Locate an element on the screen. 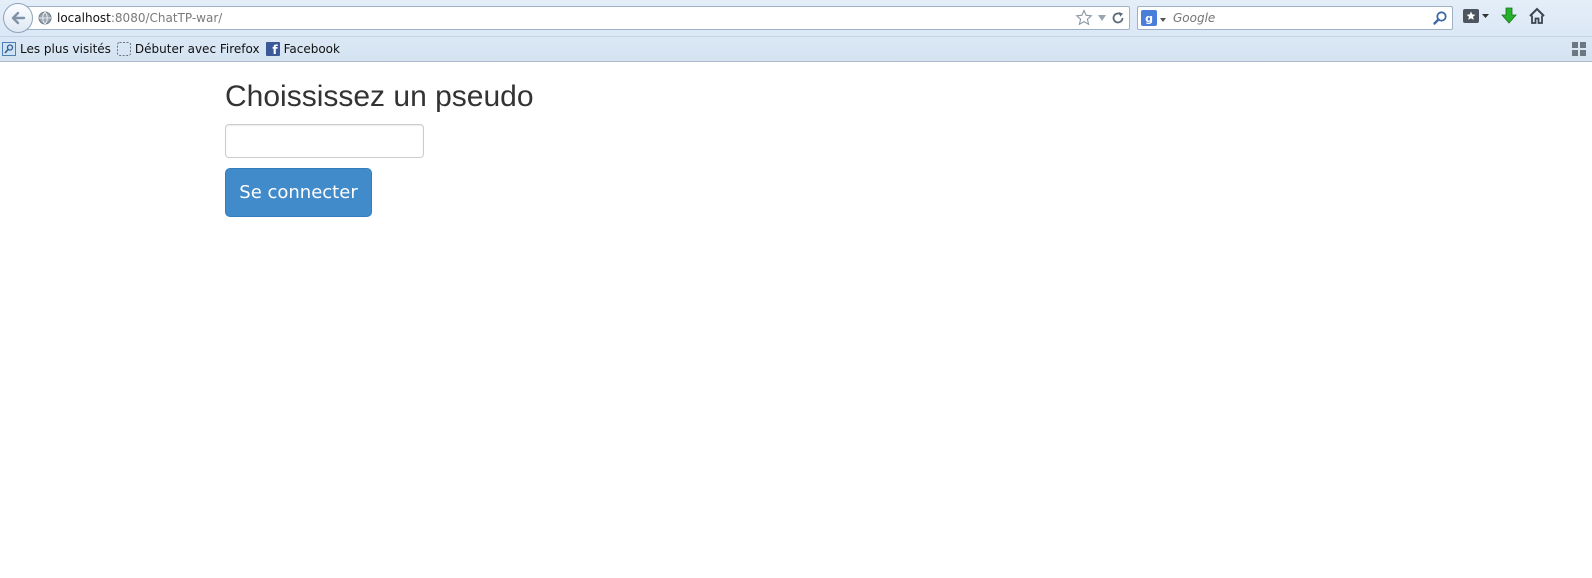 The width and height of the screenshot is (1592, 578). downloads-button is located at coordinates (1509, 18).